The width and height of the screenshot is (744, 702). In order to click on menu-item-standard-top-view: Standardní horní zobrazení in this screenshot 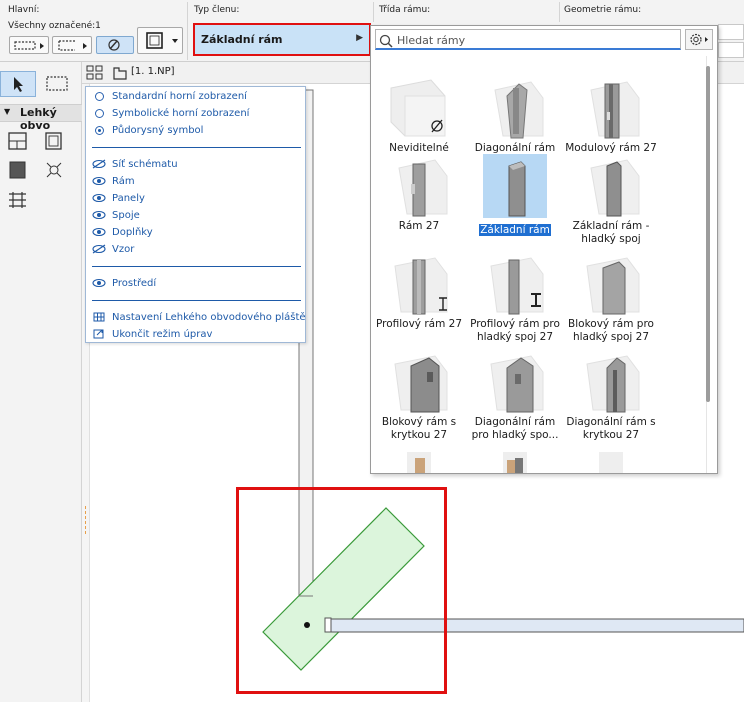, I will do `click(169, 96)`.